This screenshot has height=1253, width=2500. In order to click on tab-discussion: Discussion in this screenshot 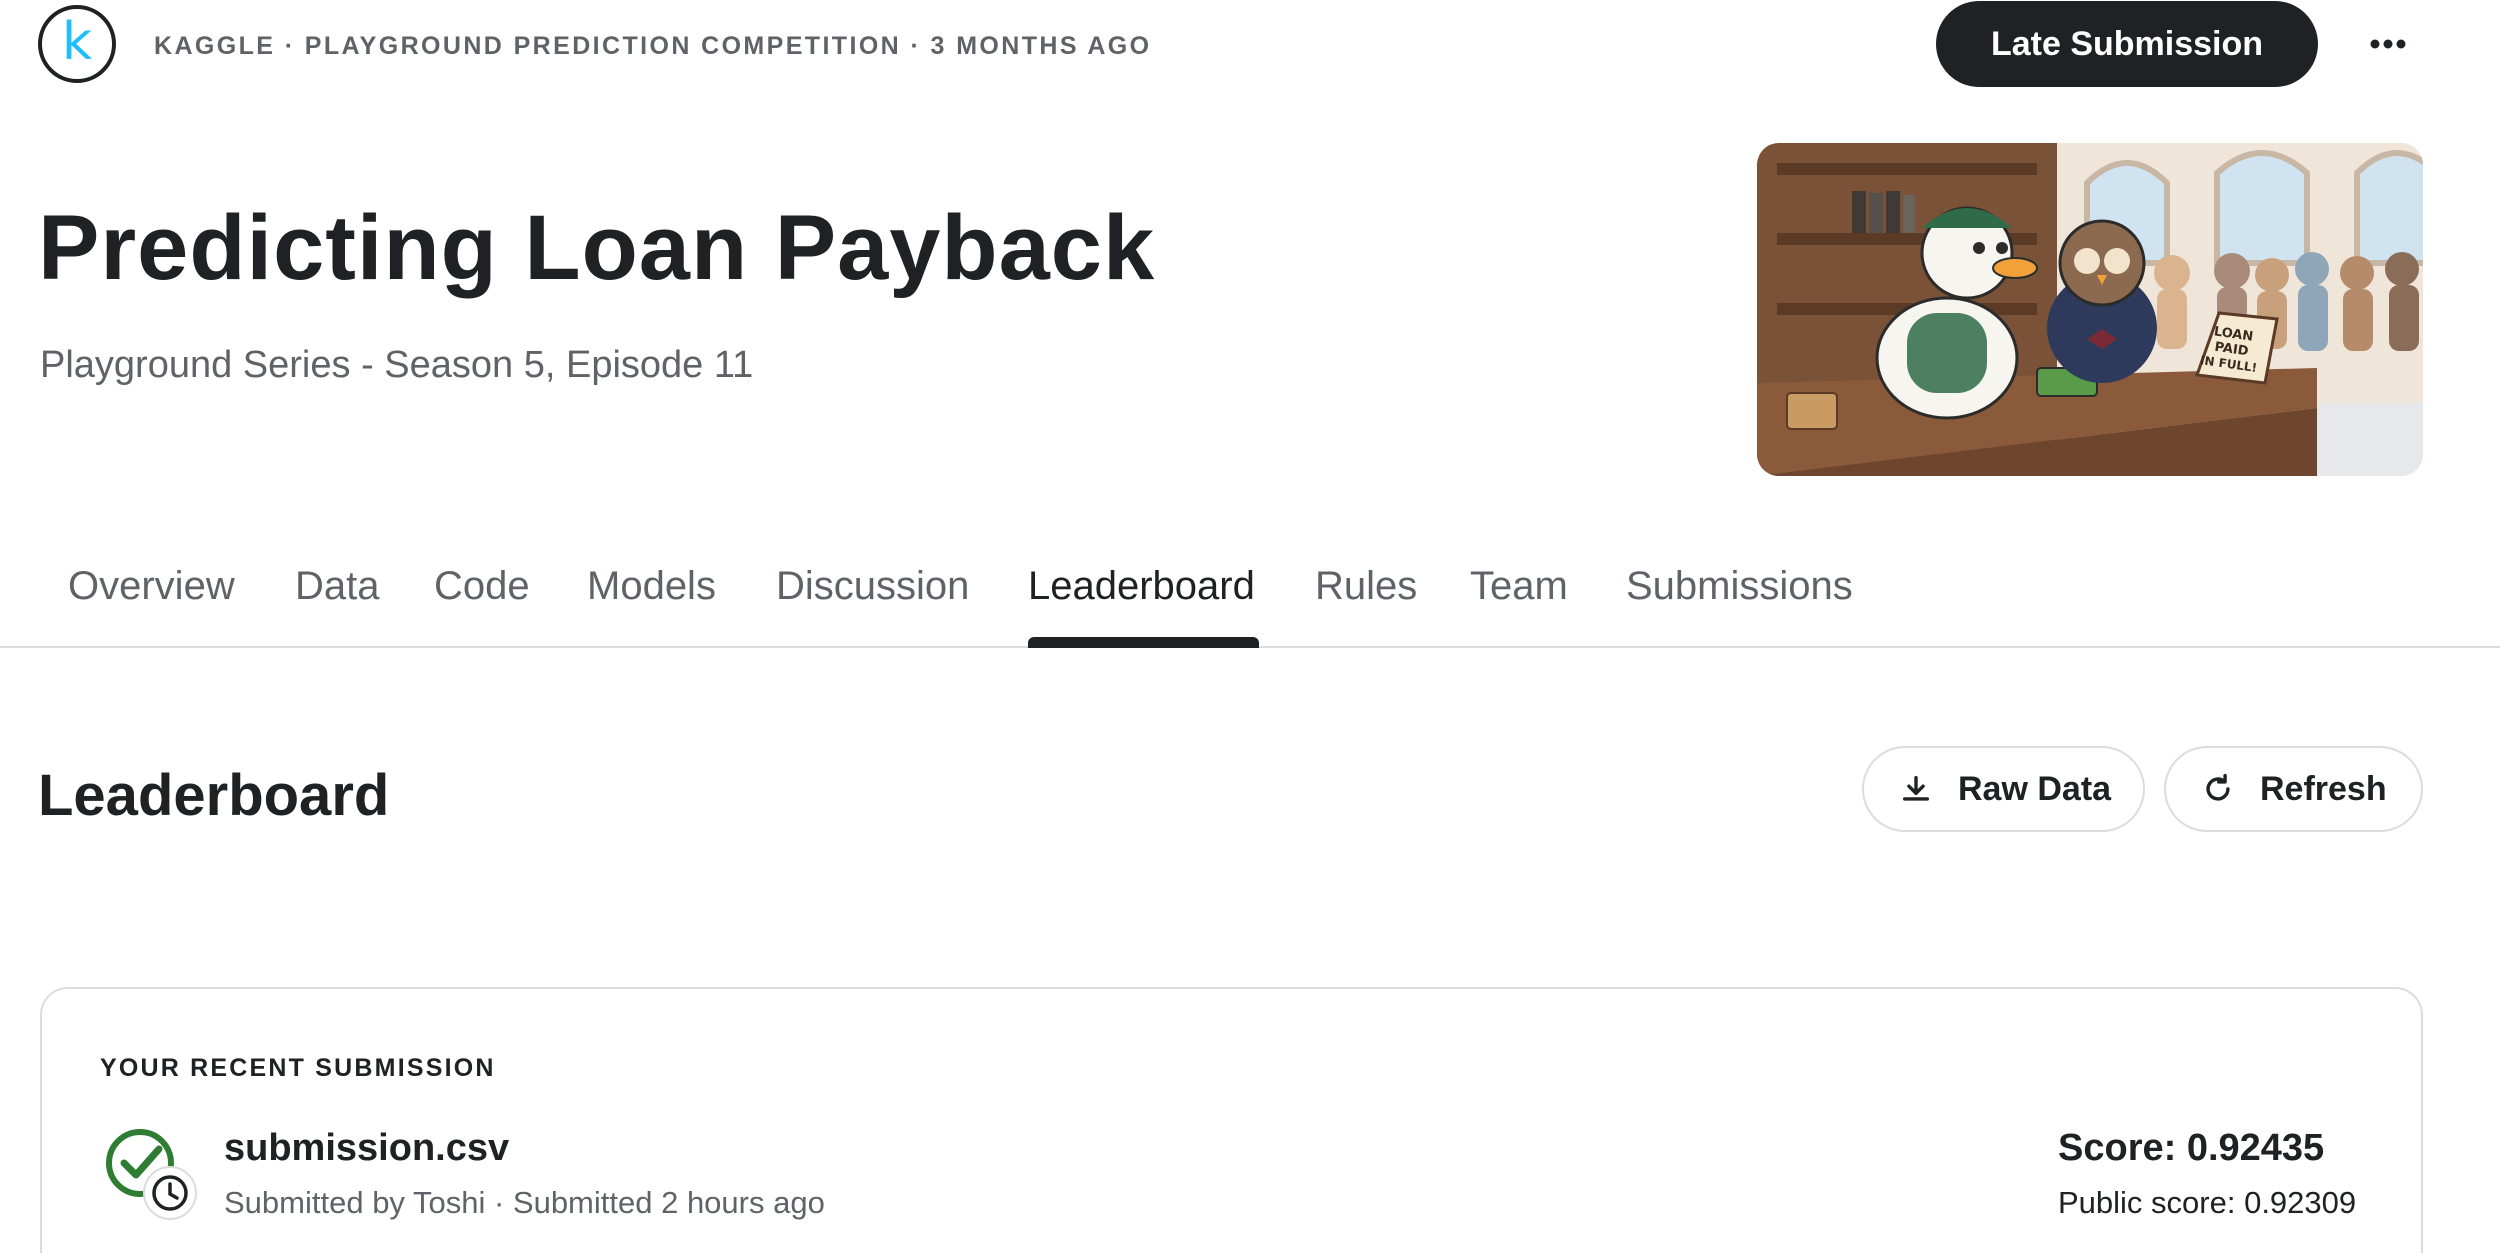, I will do `click(872, 586)`.